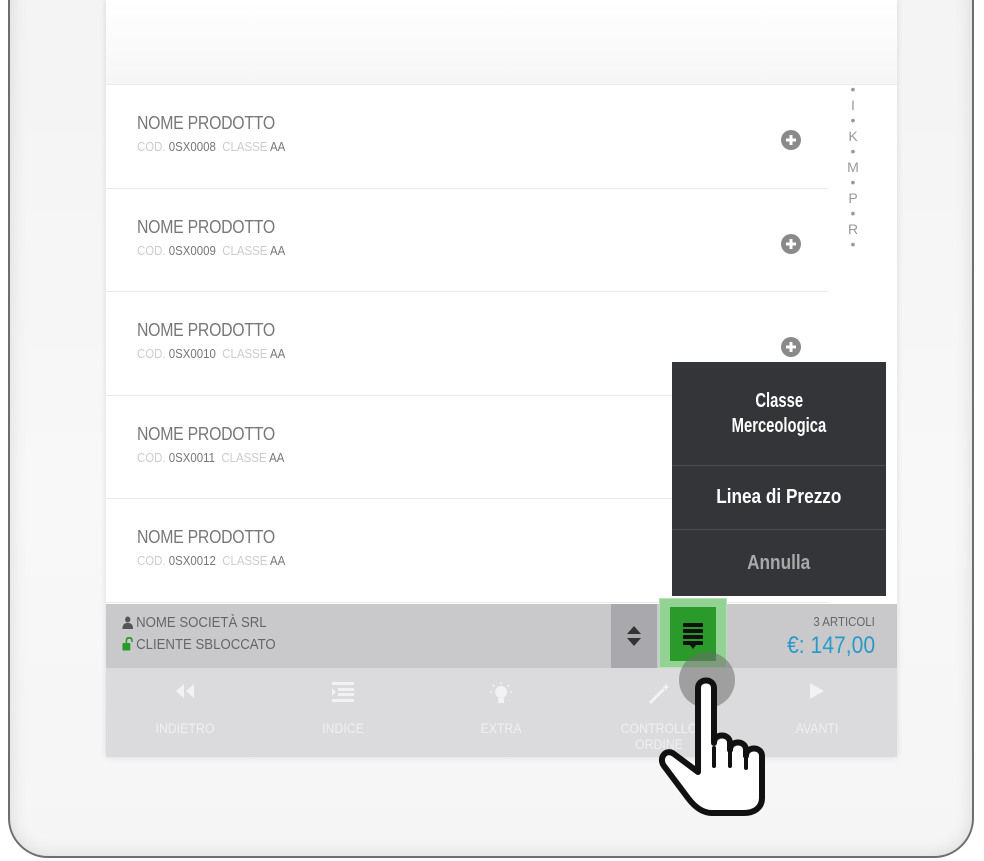 This screenshot has height=861, width=984. Describe the element at coordinates (194, 622) in the screenshot. I see `customer-name: NOME SOCIETÀ SRL` at that location.